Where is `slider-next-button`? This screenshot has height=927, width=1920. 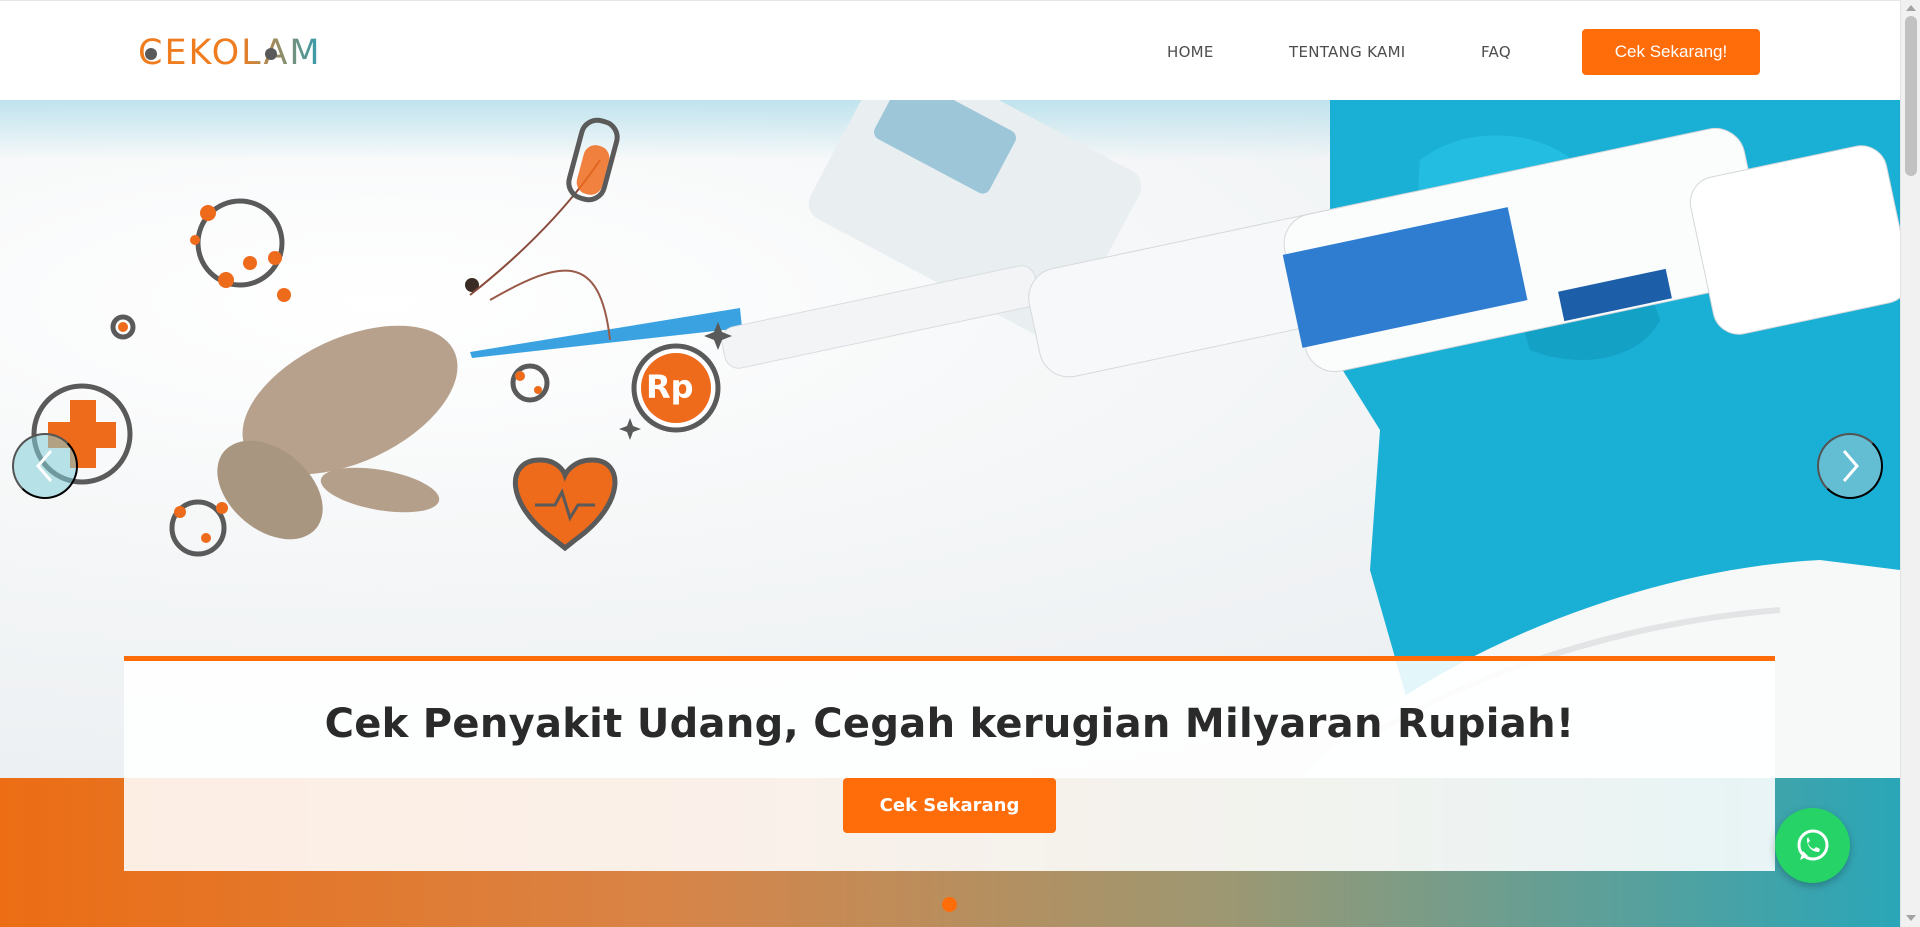 slider-next-button is located at coordinates (1850, 466).